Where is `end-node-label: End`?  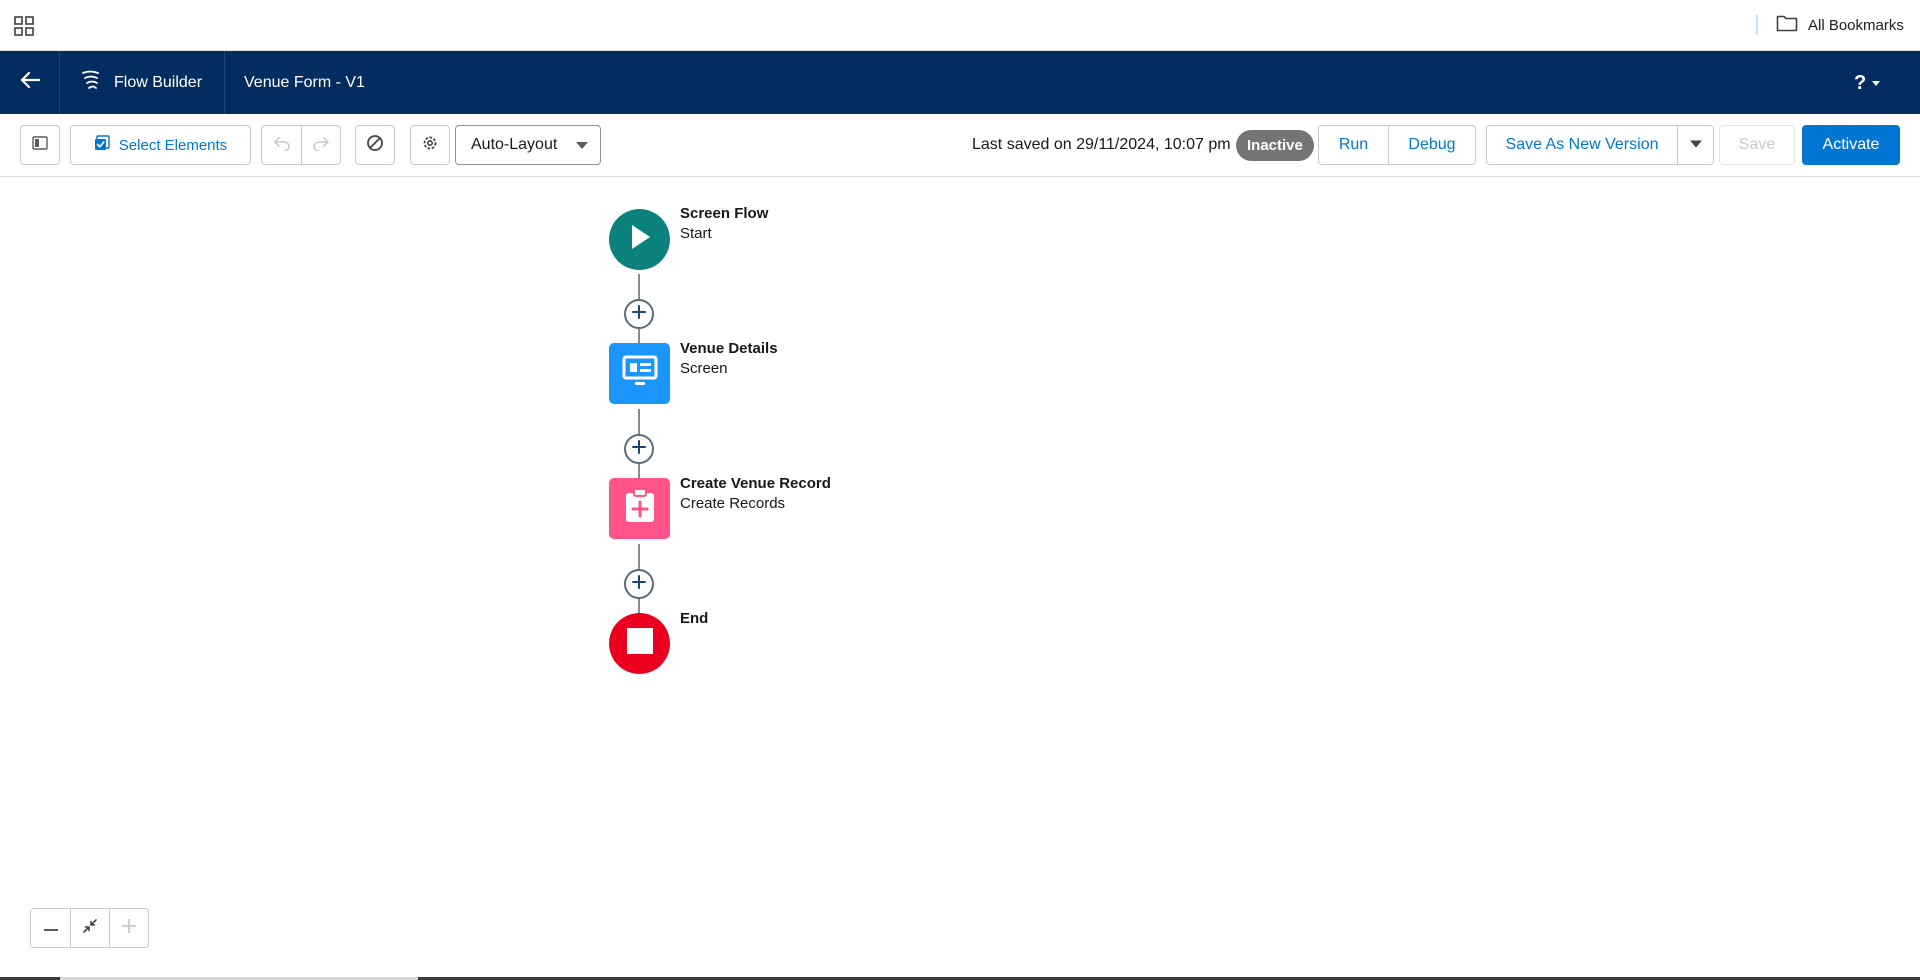
end-node-label: End is located at coordinates (694, 619).